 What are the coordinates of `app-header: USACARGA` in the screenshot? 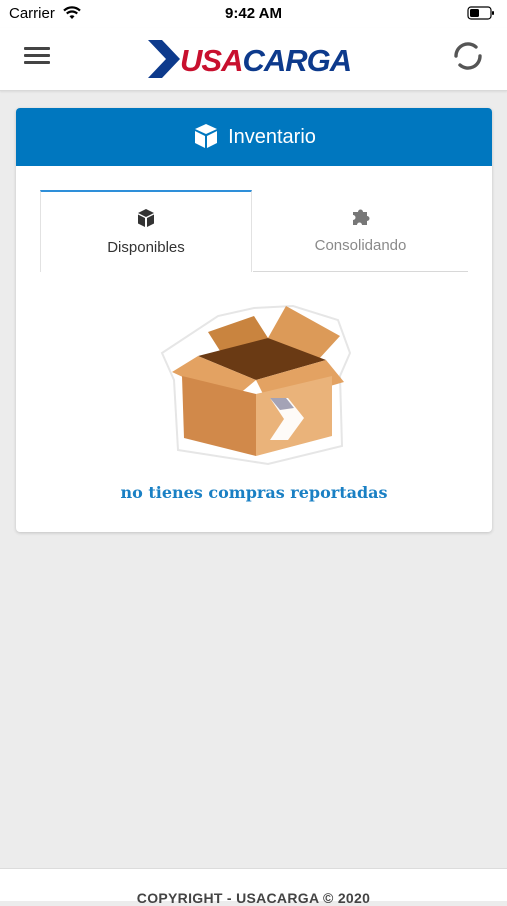 It's located at (253, 59).